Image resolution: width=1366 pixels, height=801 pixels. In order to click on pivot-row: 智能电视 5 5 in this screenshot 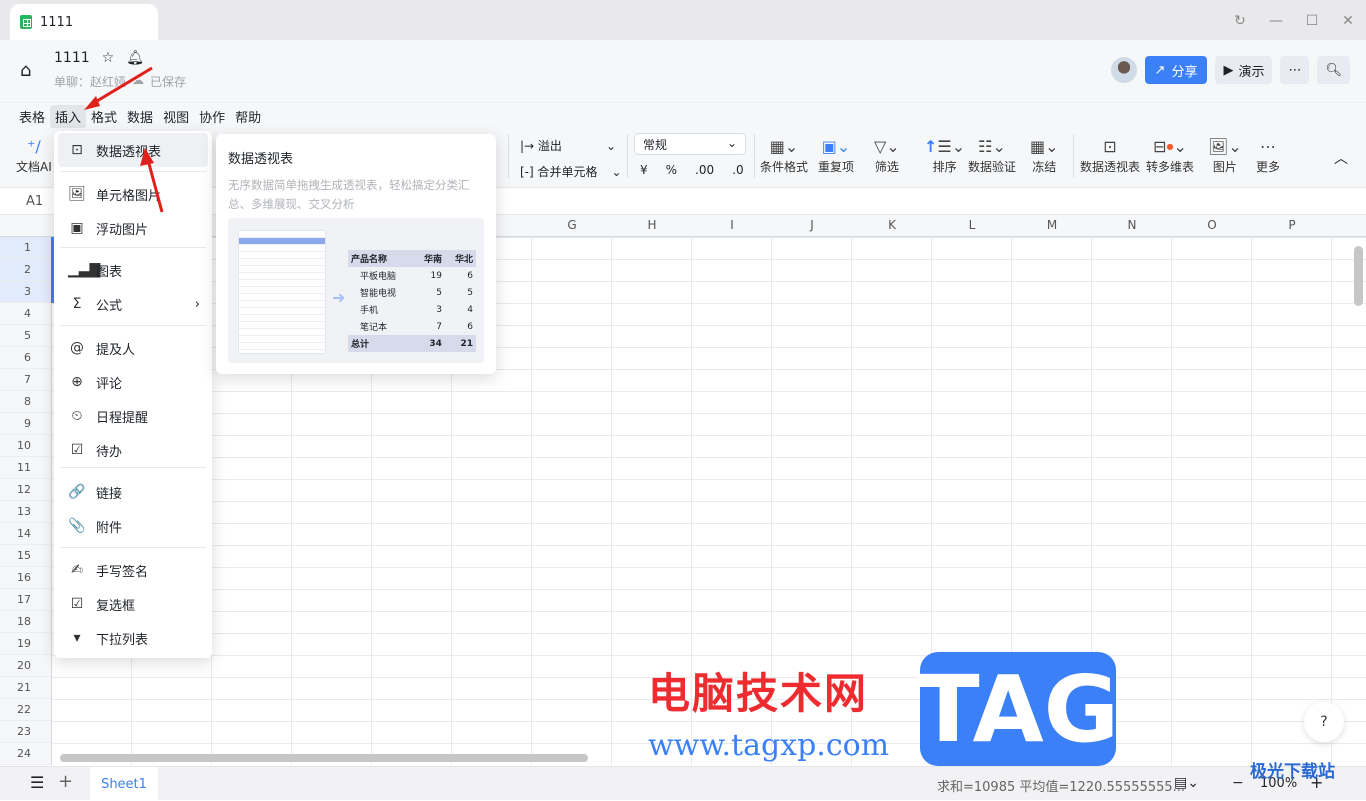, I will do `click(412, 292)`.